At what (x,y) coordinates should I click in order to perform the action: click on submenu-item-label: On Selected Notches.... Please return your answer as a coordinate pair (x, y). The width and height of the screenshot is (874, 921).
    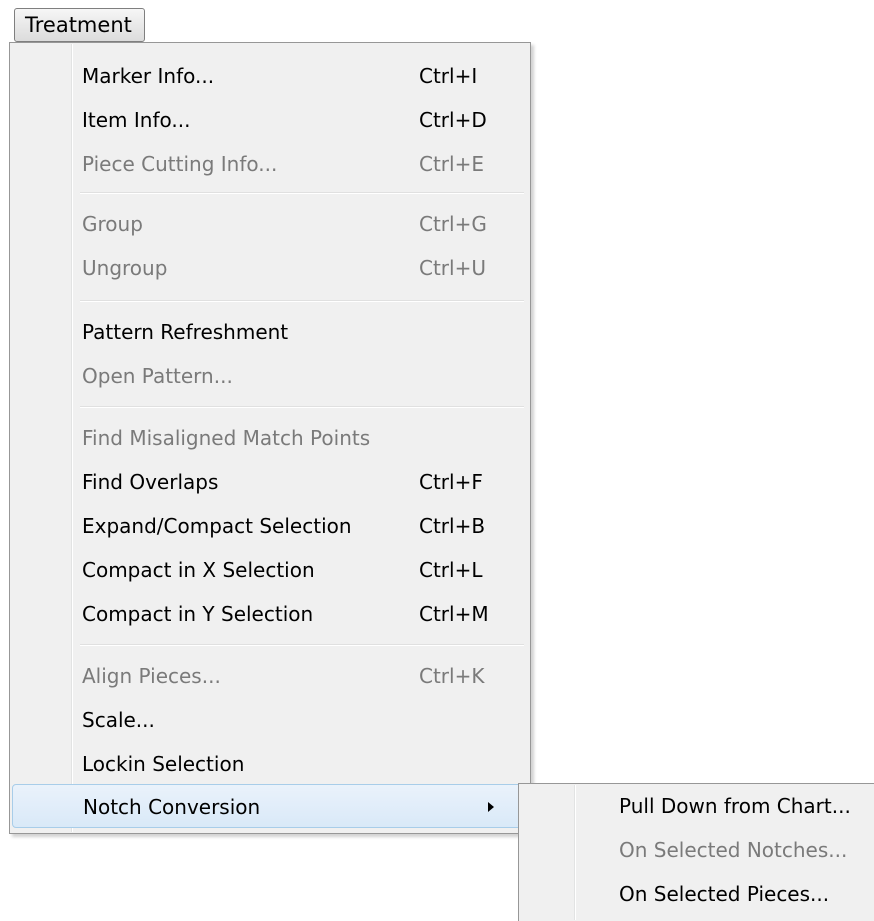
    Looking at the image, I should click on (733, 850).